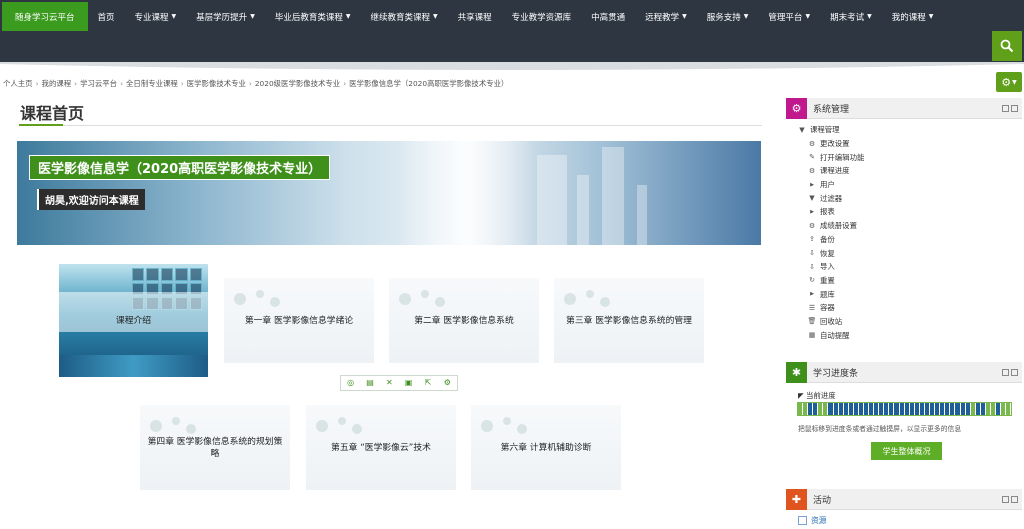 This screenshot has width=1024, height=529. I want to click on breadcrumb-link: 医学影像信息学（2020高职医学影像技术专业）, so click(428, 83).